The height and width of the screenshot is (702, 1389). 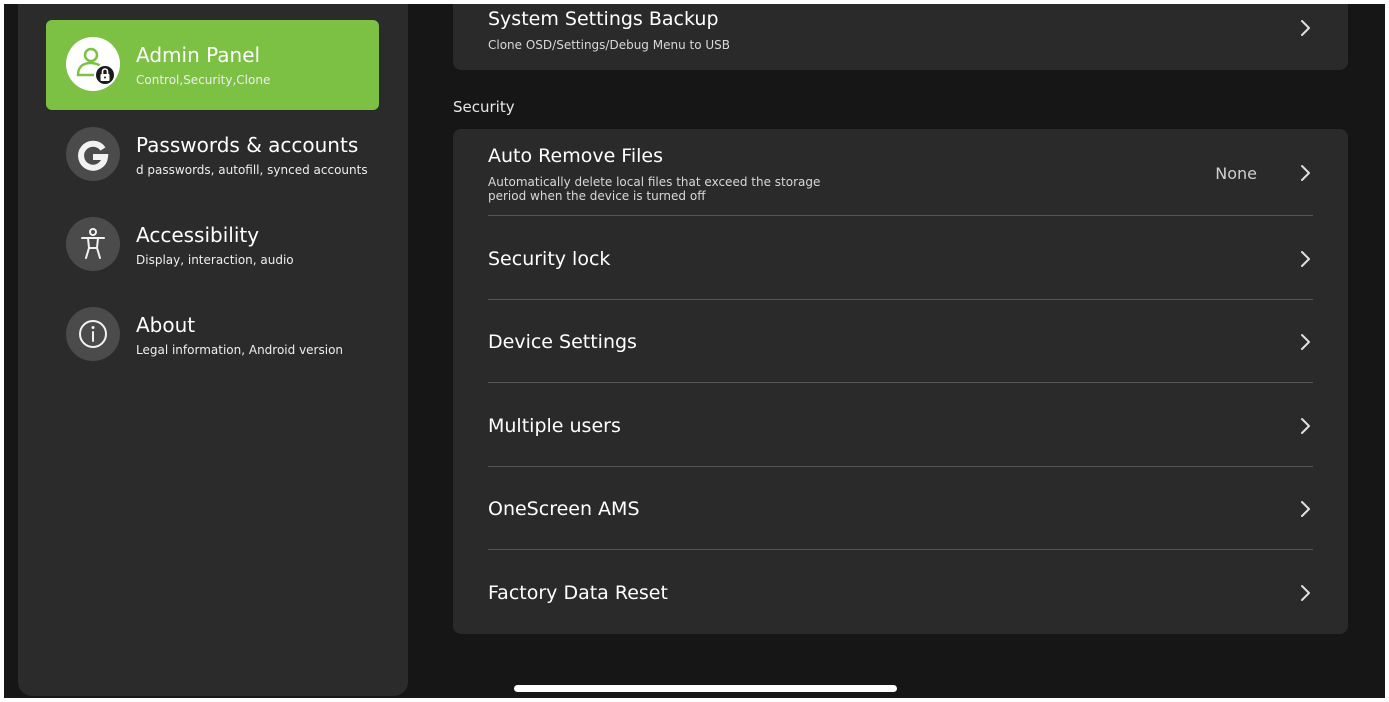 I want to click on factory-data-reset-row: Factory Data Reset, so click(x=900, y=592).